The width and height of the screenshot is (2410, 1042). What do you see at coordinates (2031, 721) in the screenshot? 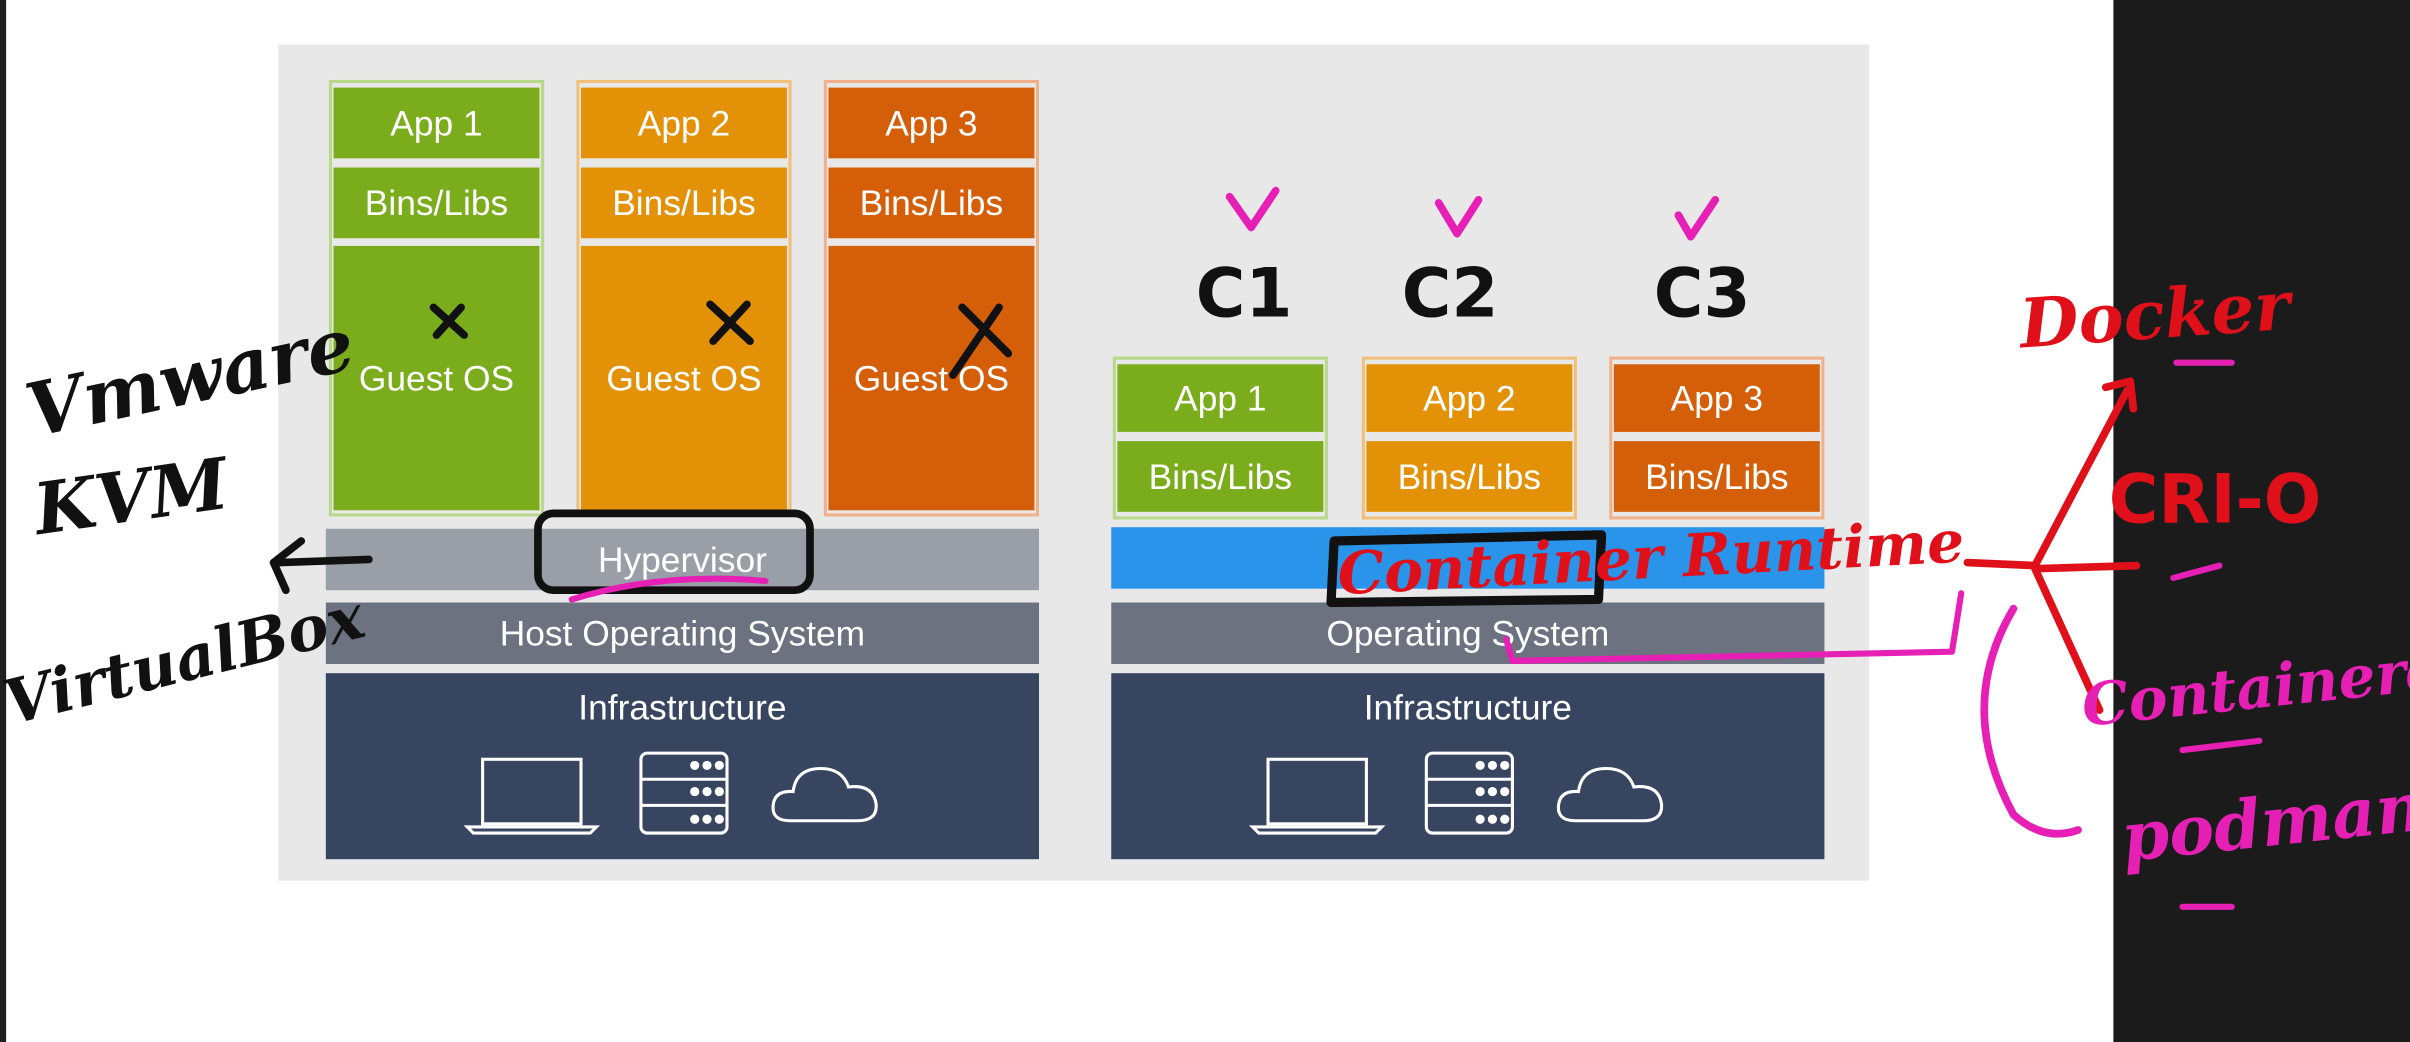
I see `right-bracket` at bounding box center [2031, 721].